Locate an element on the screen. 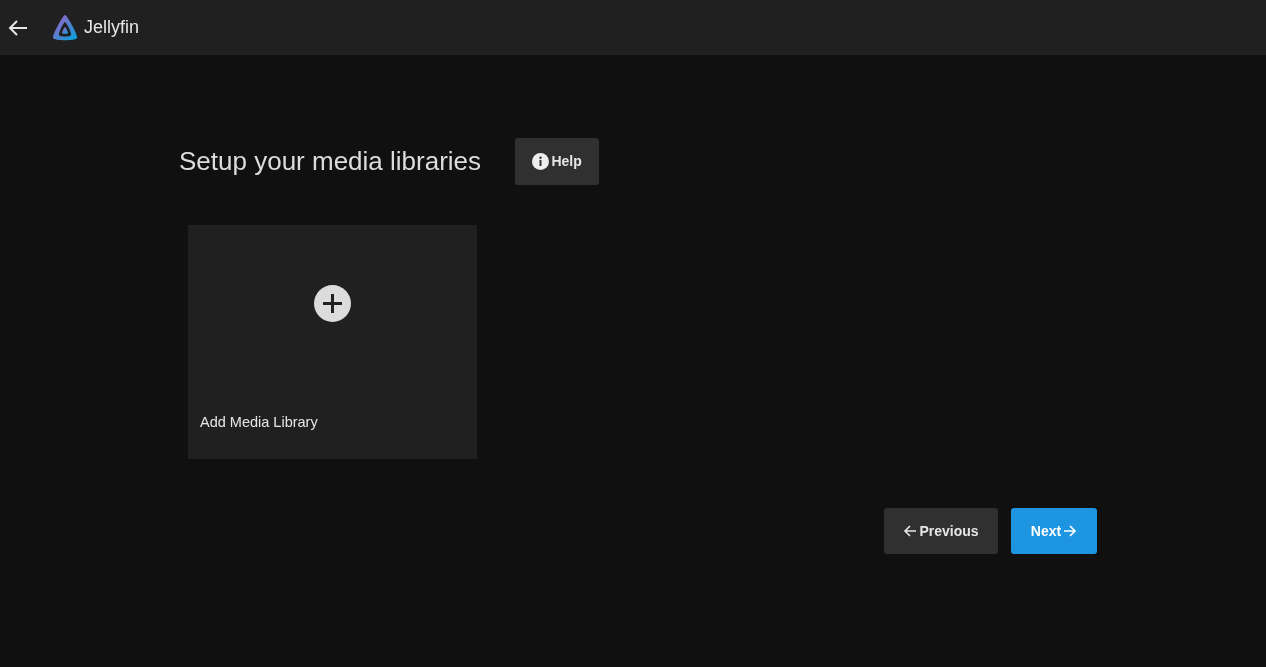 The height and width of the screenshot is (667, 1266). add-library-card: Add Media Library is located at coordinates (332, 342).